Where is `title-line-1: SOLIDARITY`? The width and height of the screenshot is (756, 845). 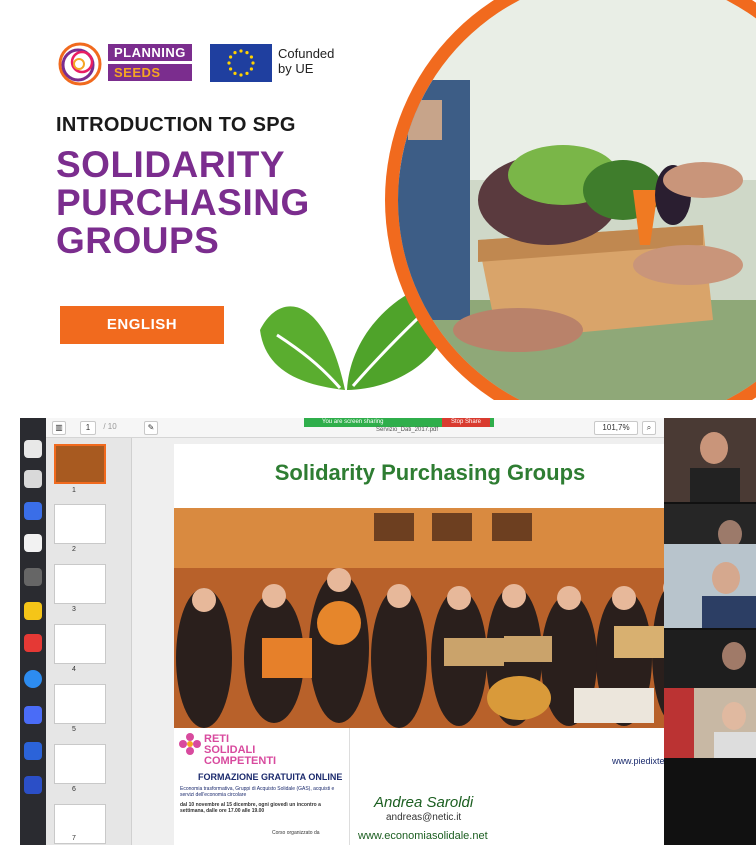
title-line-1: SOLIDARITY is located at coordinates (171, 164).